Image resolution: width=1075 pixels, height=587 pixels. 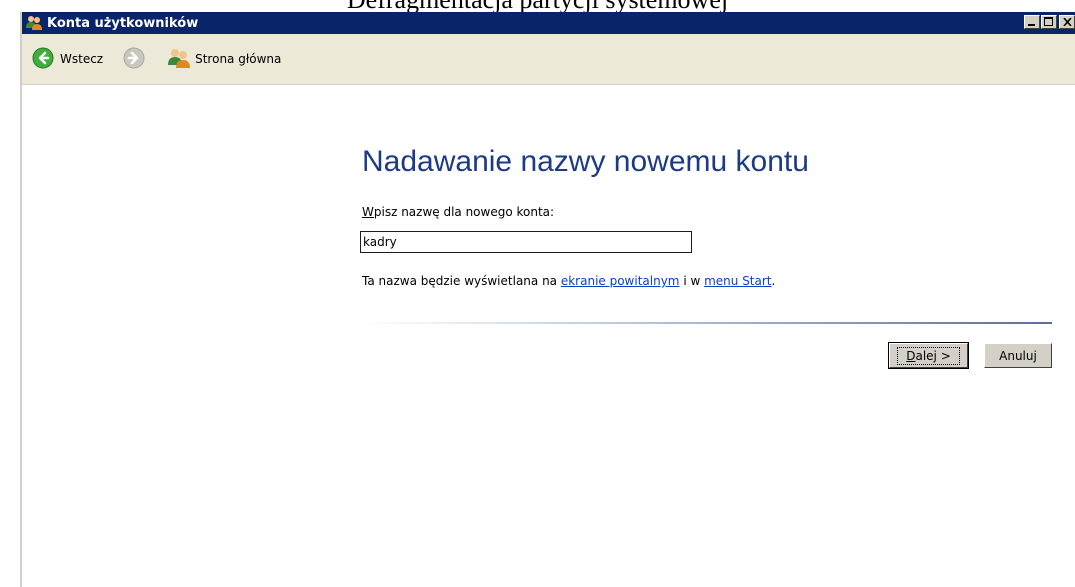 I want to click on account-name-label: Wpisz nazwę dla nowego konta:, so click(x=458, y=212).